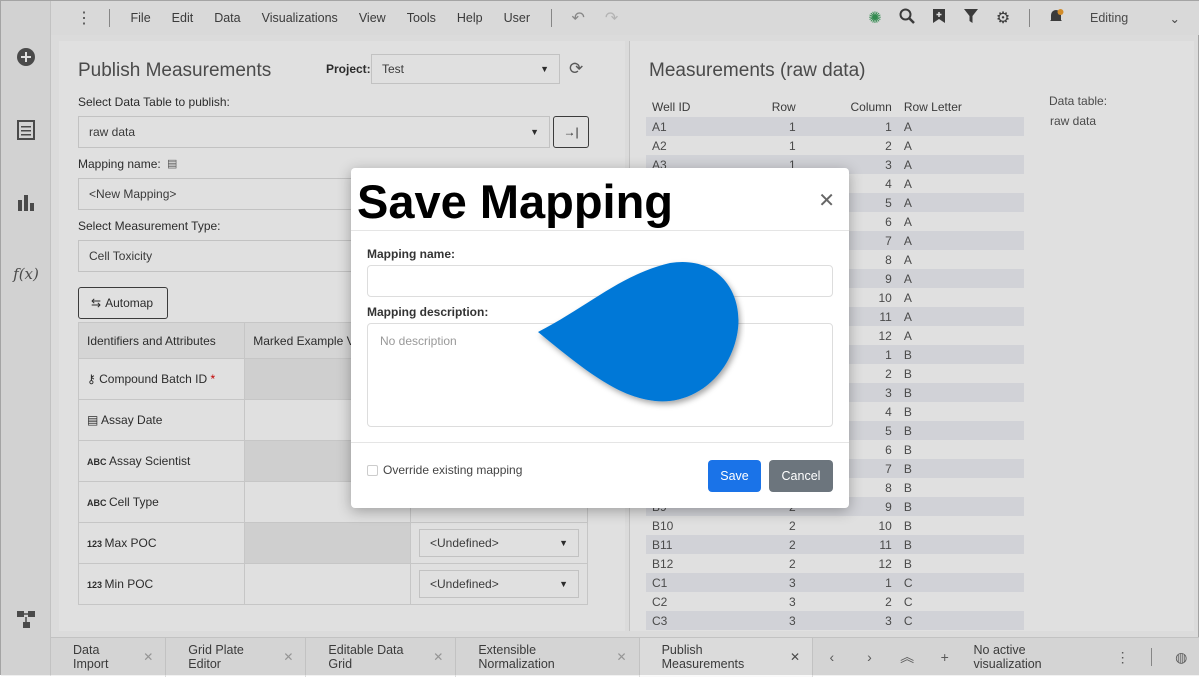  I want to click on dialog-title: Save Mapping, so click(534, 202).